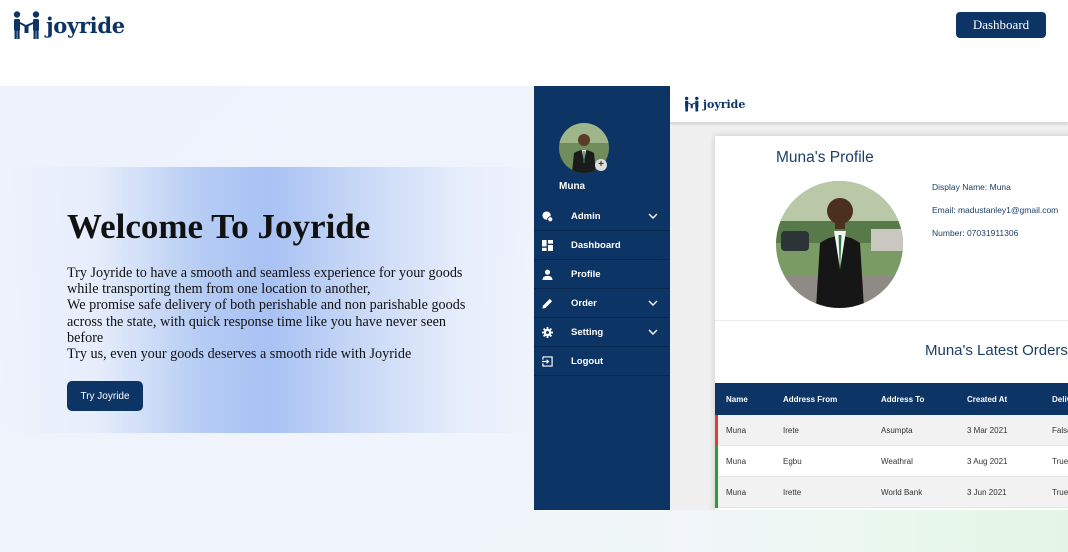  I want to click on sidebar-item-label: Profile, so click(586, 274).